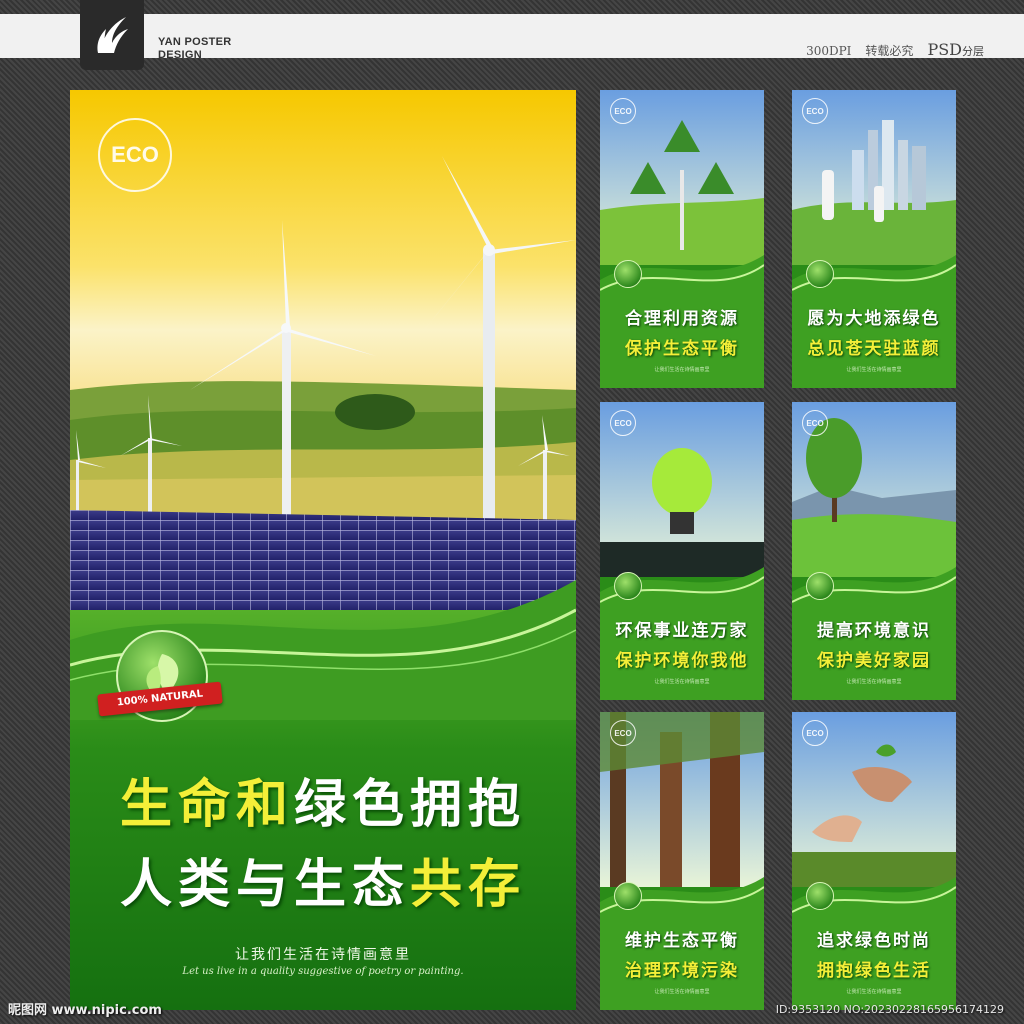 The image size is (1024, 1024). Describe the element at coordinates (874, 349) in the screenshot. I see `poster-line2: 总见苍天驻蓝颜` at that location.